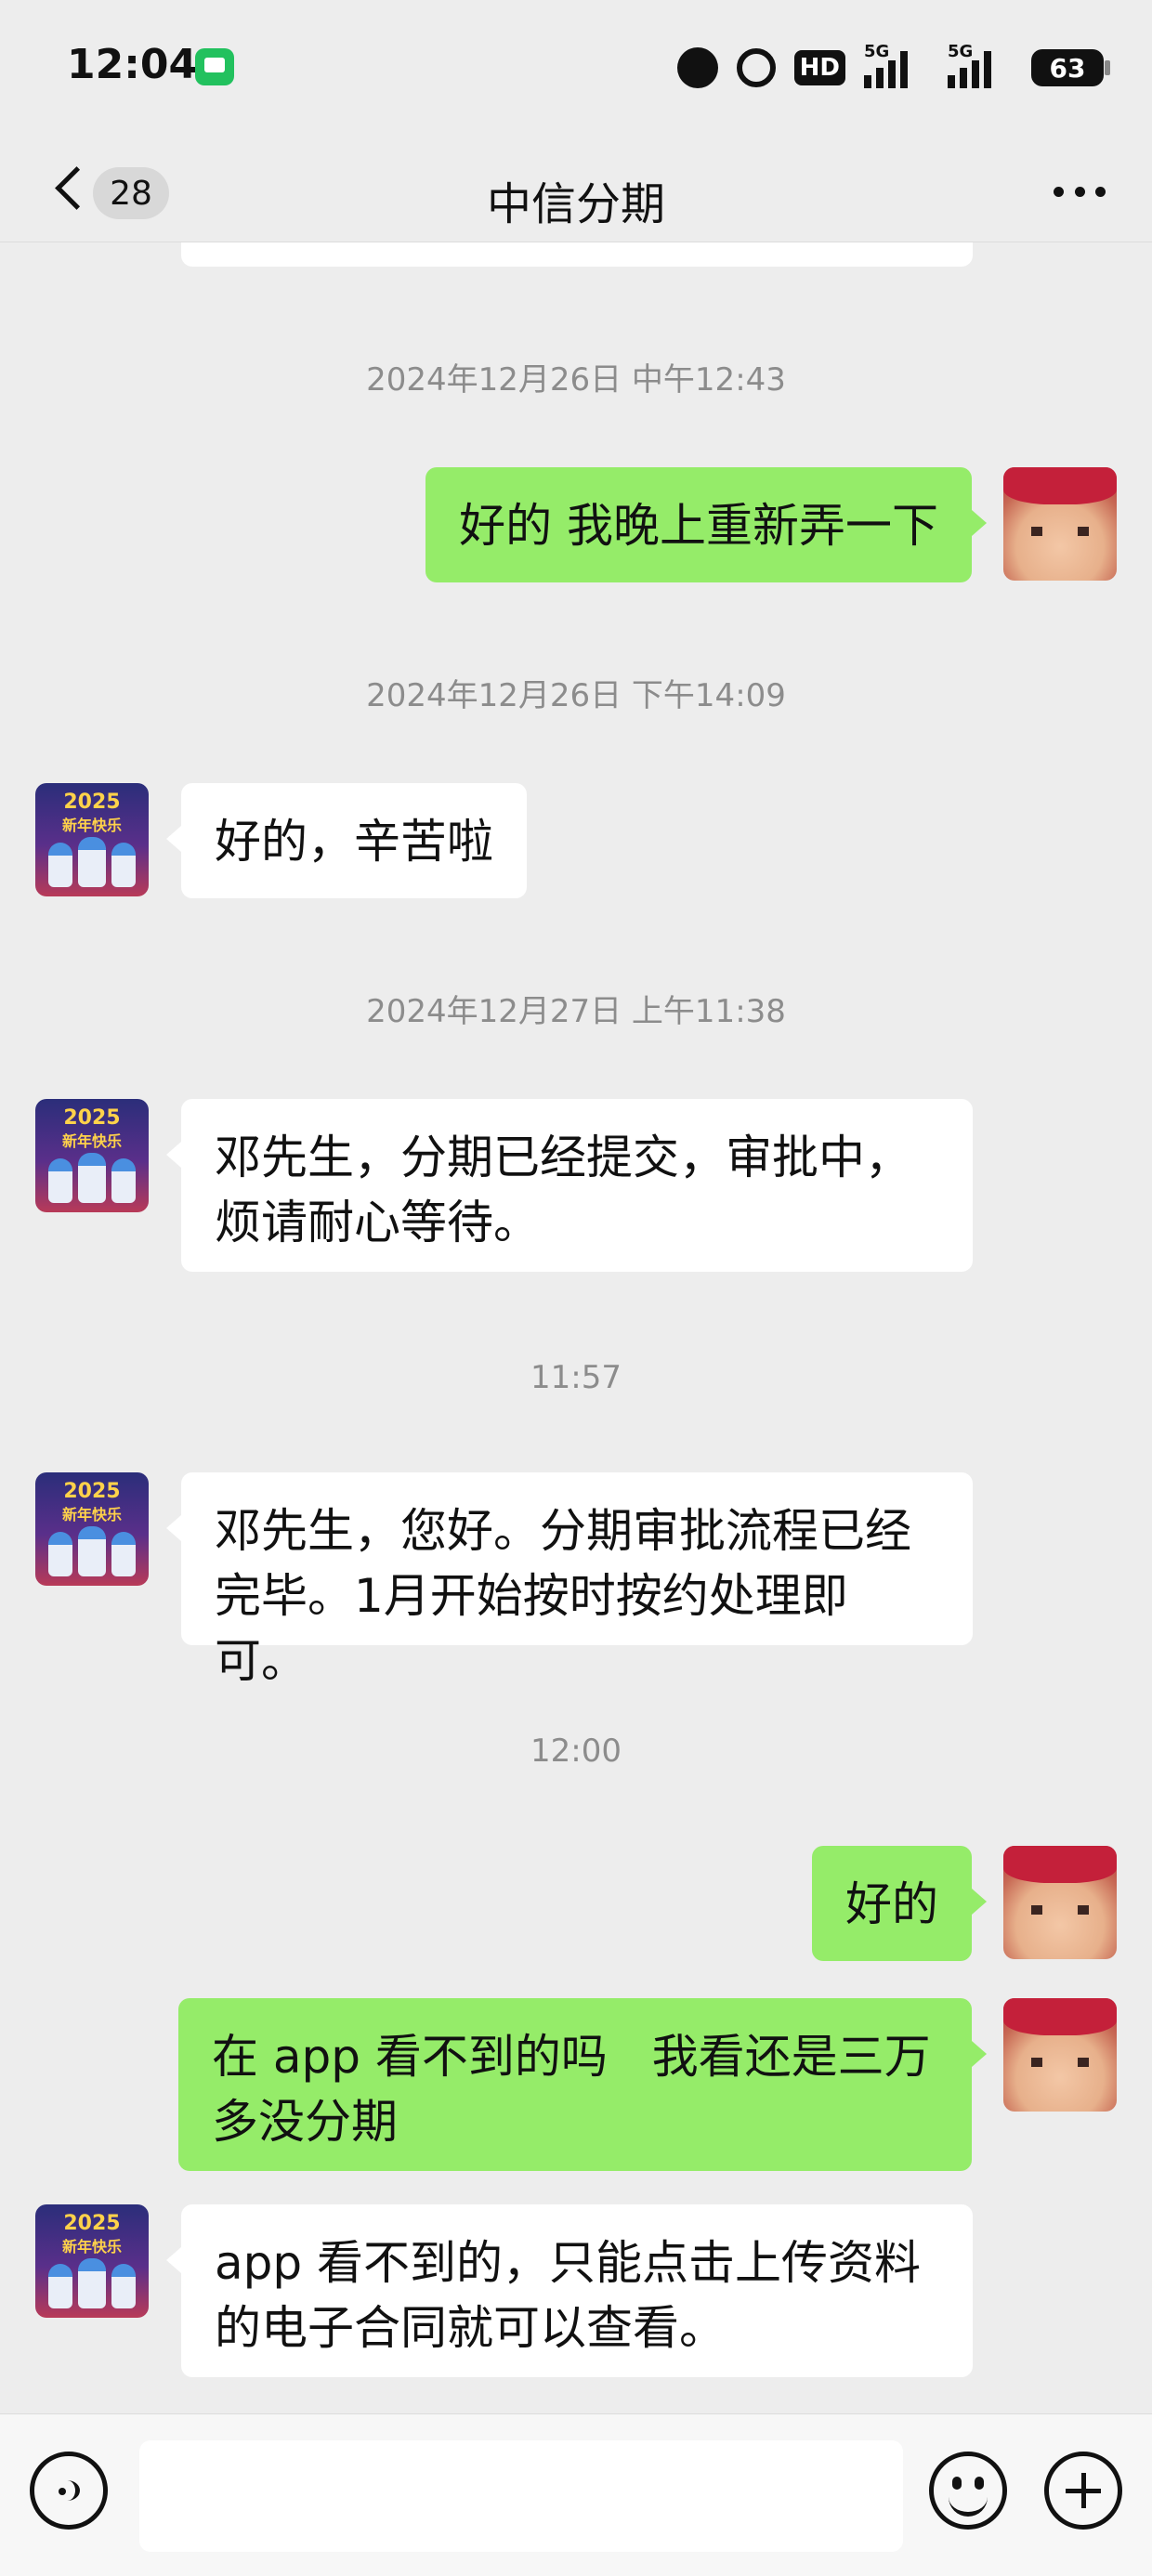 Image resolution: width=1152 pixels, height=2576 pixels. I want to click on status-icons: HD 5G 5G 63, so click(893, 66).